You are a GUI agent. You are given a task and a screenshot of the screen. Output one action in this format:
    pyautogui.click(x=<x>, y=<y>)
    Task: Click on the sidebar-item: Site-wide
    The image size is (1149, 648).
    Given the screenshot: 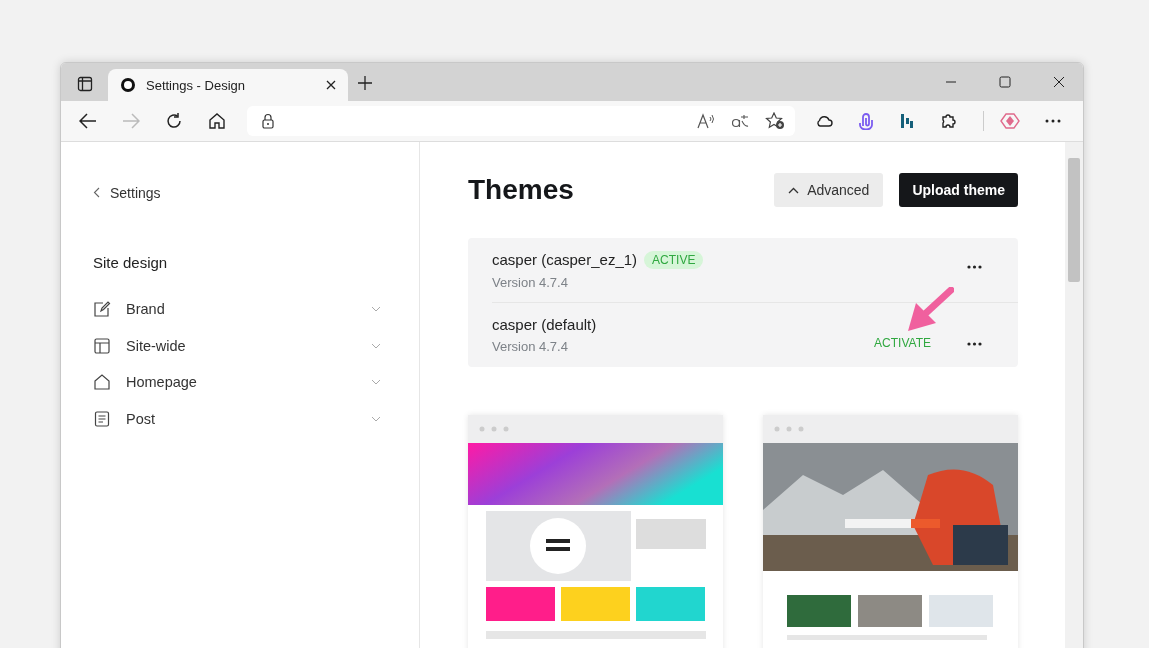 What is the action you would take?
    pyautogui.click(x=237, y=345)
    